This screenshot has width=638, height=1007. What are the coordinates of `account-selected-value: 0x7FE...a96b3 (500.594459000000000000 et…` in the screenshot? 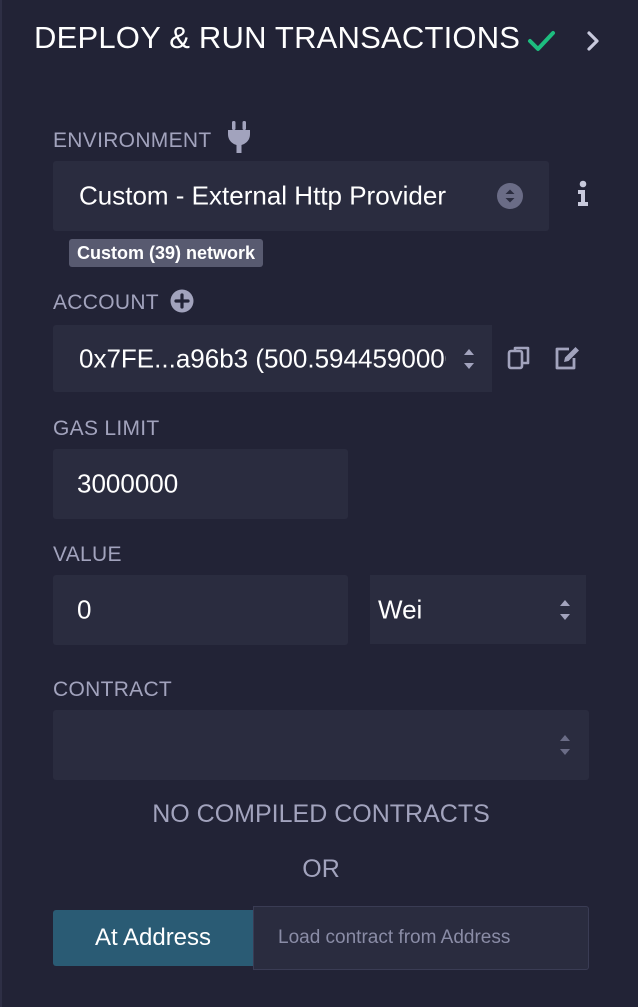 It's located at (262, 358).